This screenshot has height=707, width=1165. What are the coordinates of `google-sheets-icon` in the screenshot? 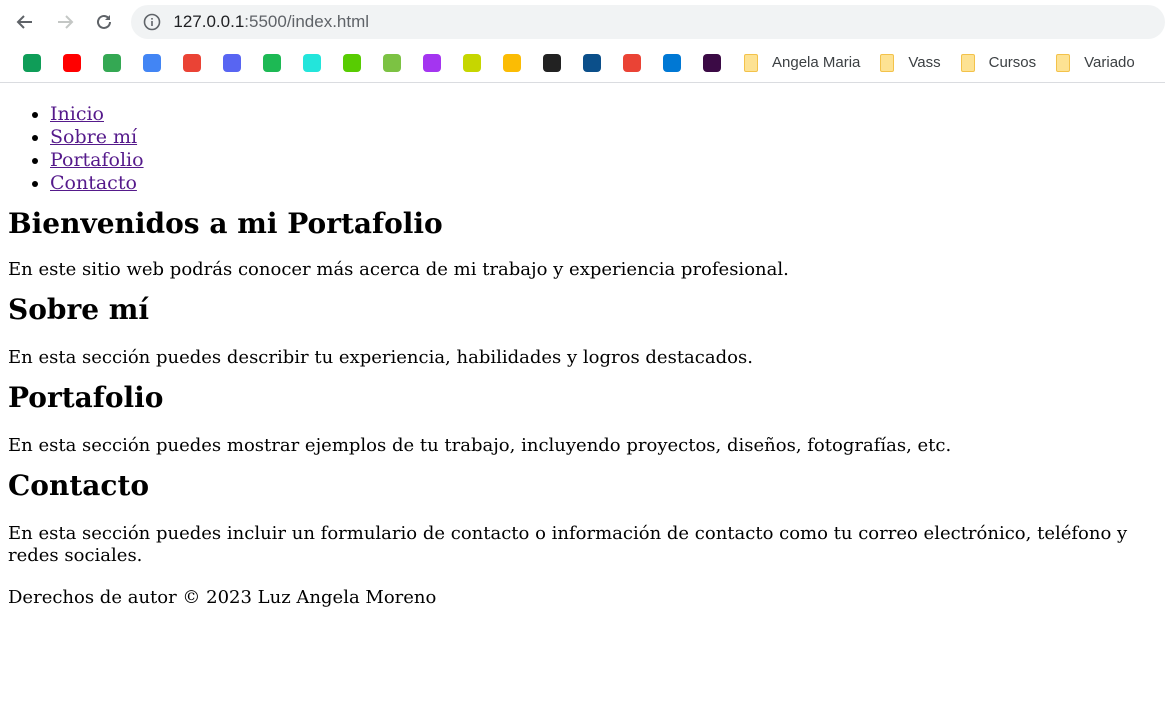 It's located at (32, 63).